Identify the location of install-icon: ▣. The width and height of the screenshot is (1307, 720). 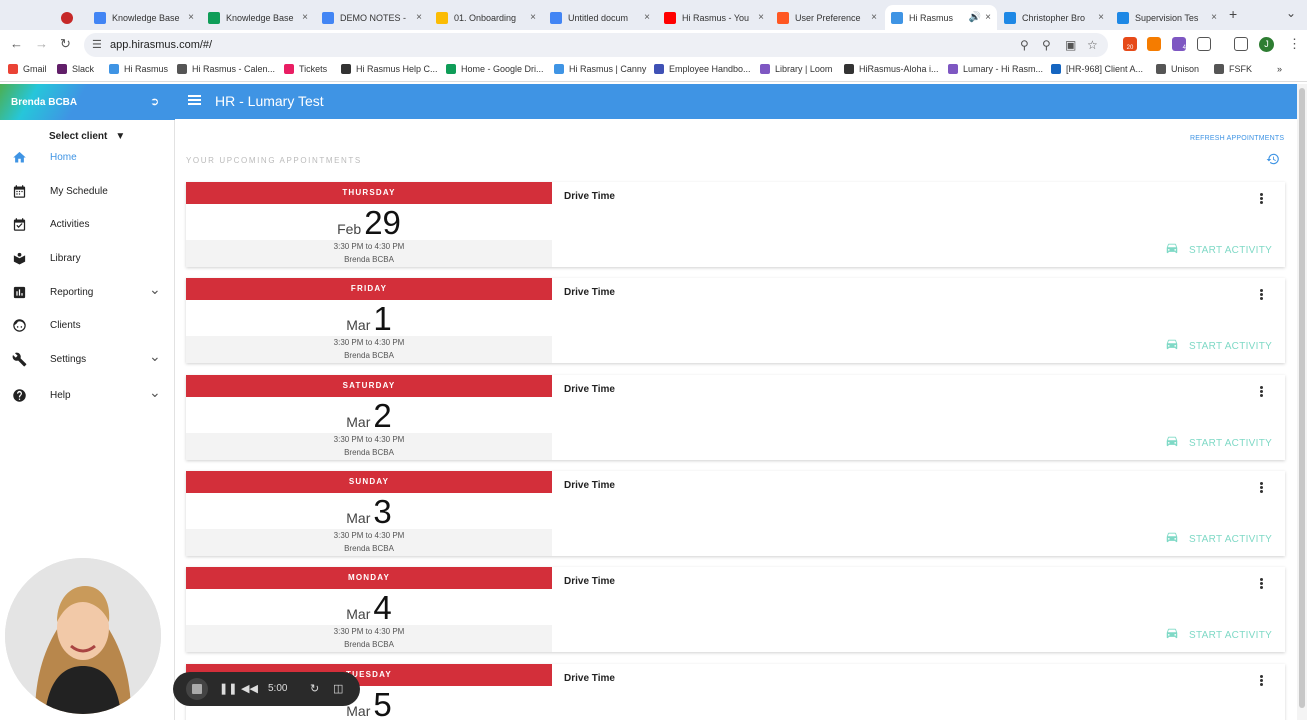
(1070, 45).